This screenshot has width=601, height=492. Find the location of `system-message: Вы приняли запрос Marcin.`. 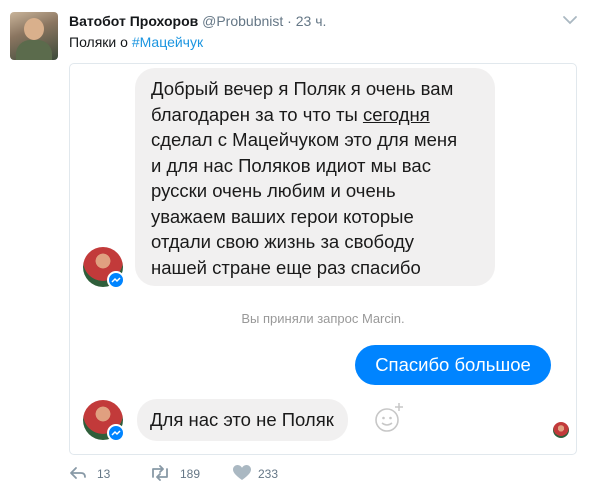

system-message: Вы приняли запрос Marcin. is located at coordinates (323, 318).